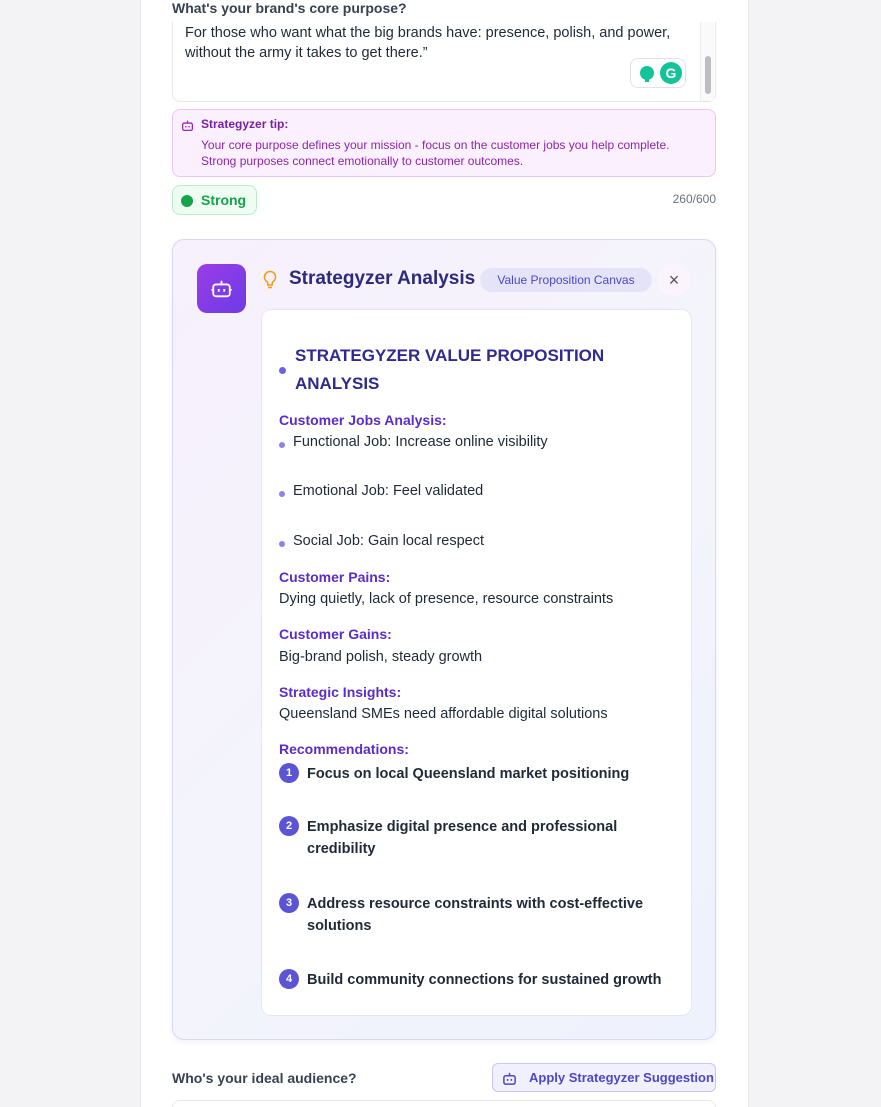  Describe the element at coordinates (245, 124) in the screenshot. I see `tip-title: Strategyzer tip:` at that location.